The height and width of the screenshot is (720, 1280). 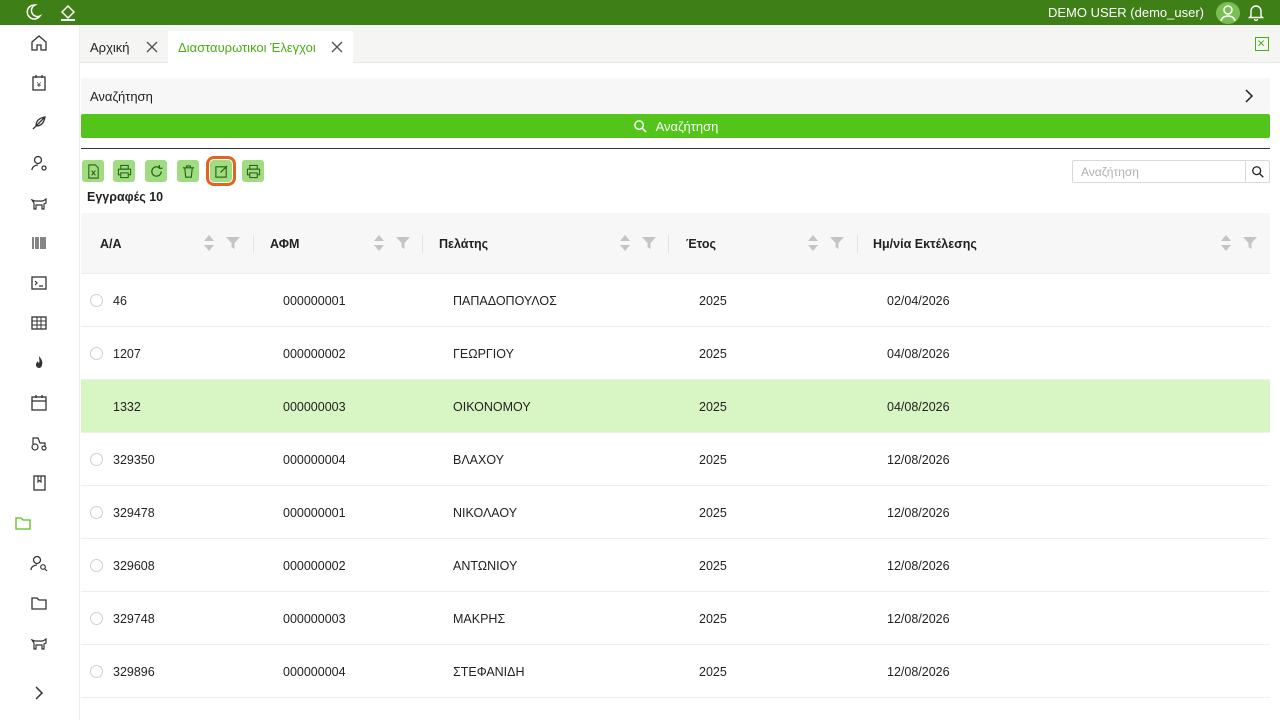 What do you see at coordinates (314, 565) in the screenshot?
I see `cell-afm: 000000002` at bounding box center [314, 565].